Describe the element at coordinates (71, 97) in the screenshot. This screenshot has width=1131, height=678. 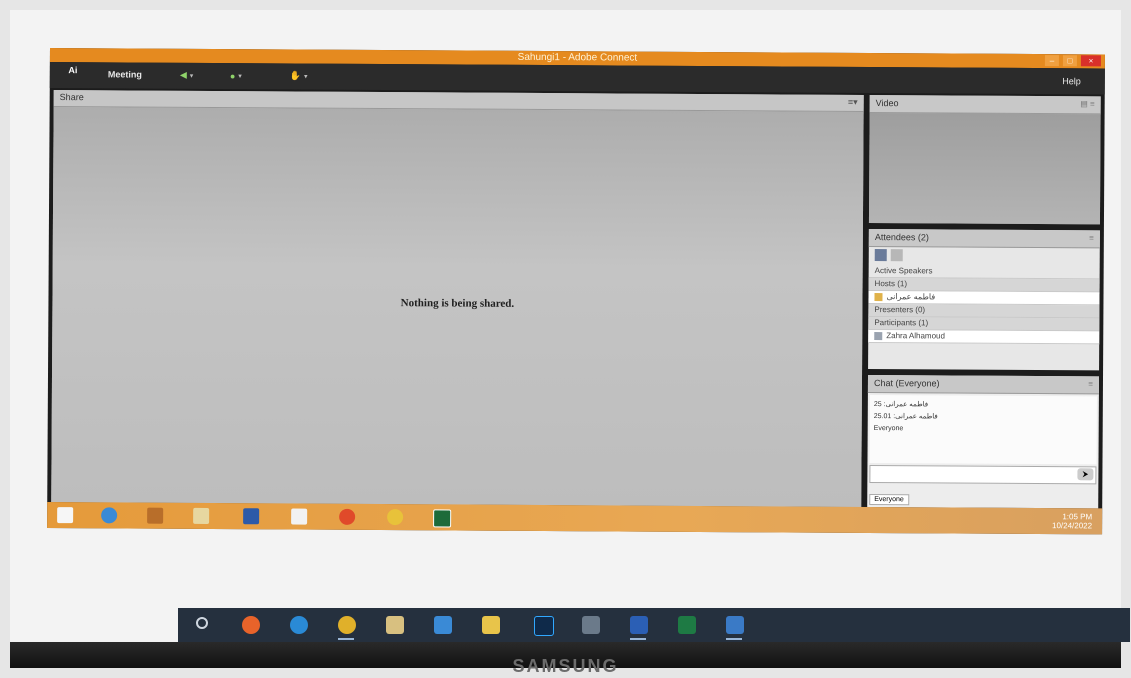
I see `share-pod-title: Share` at that location.